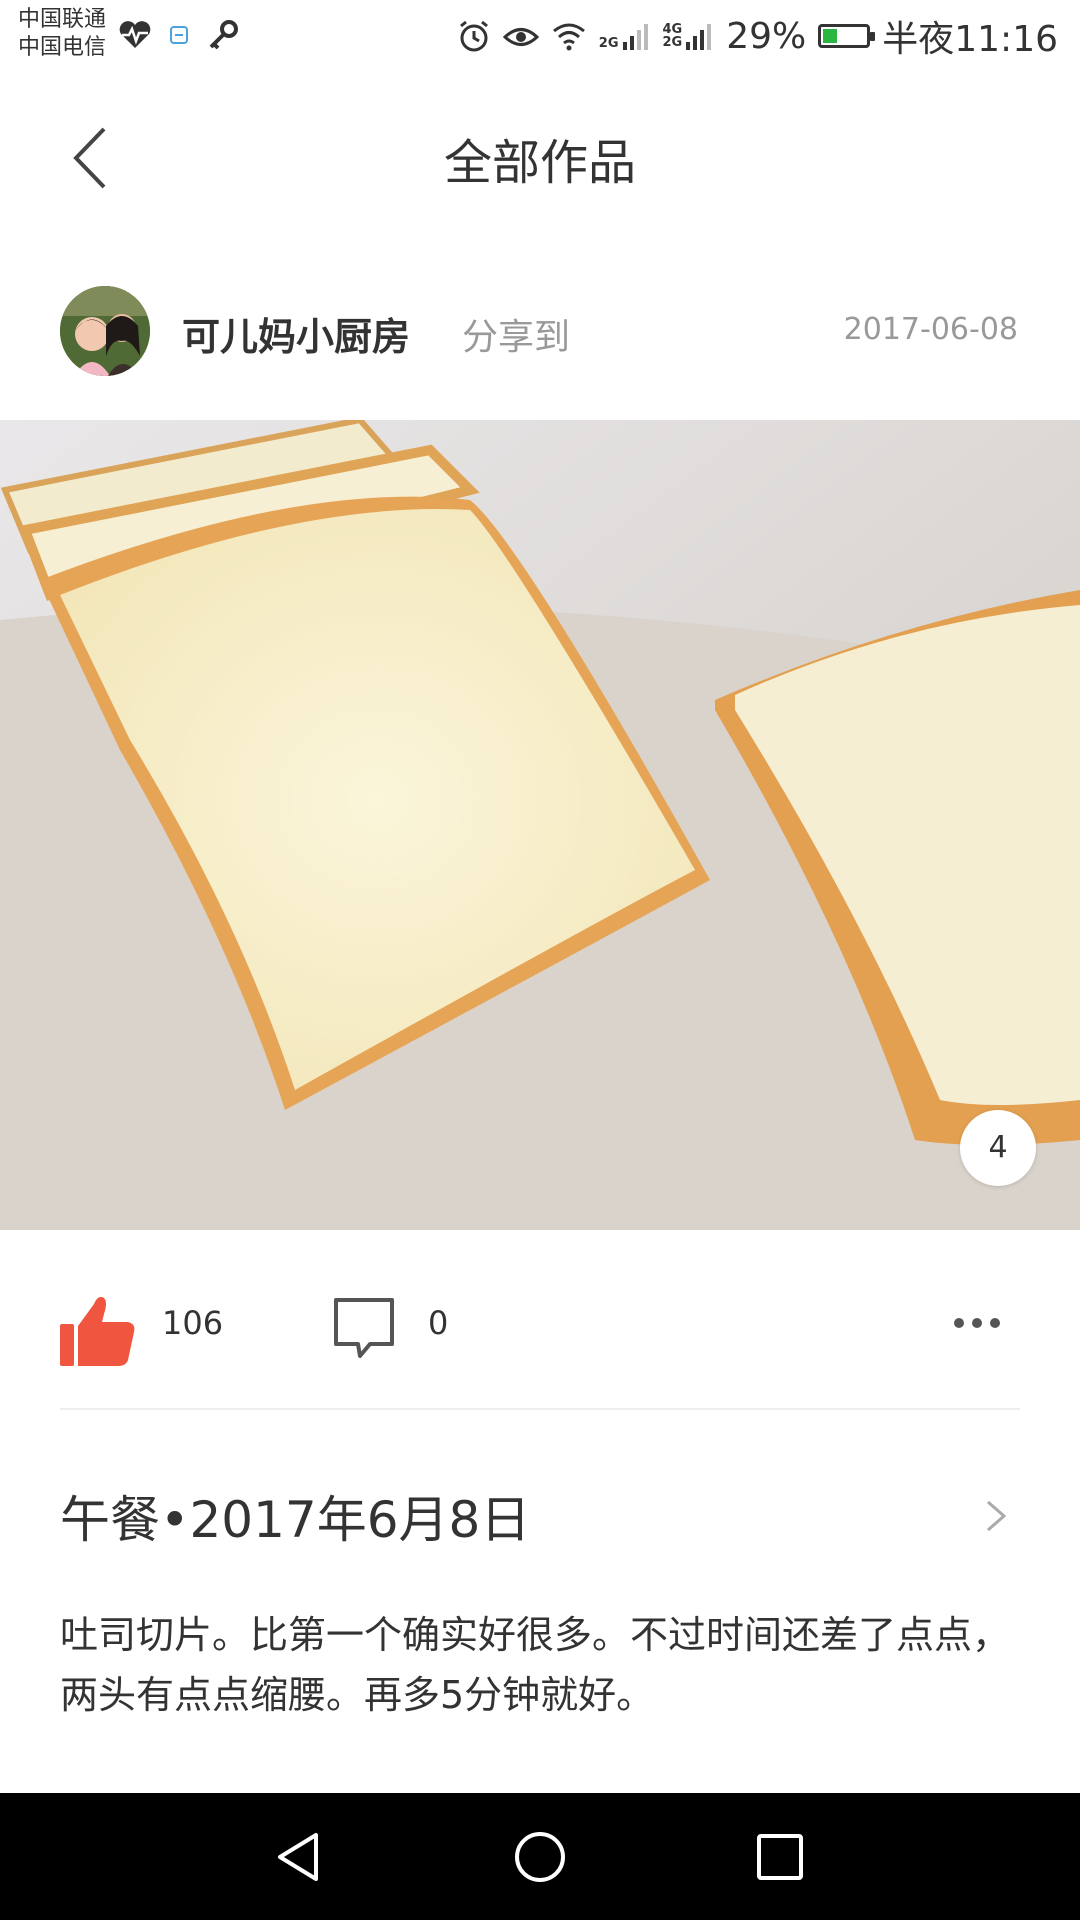 The height and width of the screenshot is (1920, 1080). Describe the element at coordinates (98, 1330) in the screenshot. I see `thumbs-up-icon` at that location.